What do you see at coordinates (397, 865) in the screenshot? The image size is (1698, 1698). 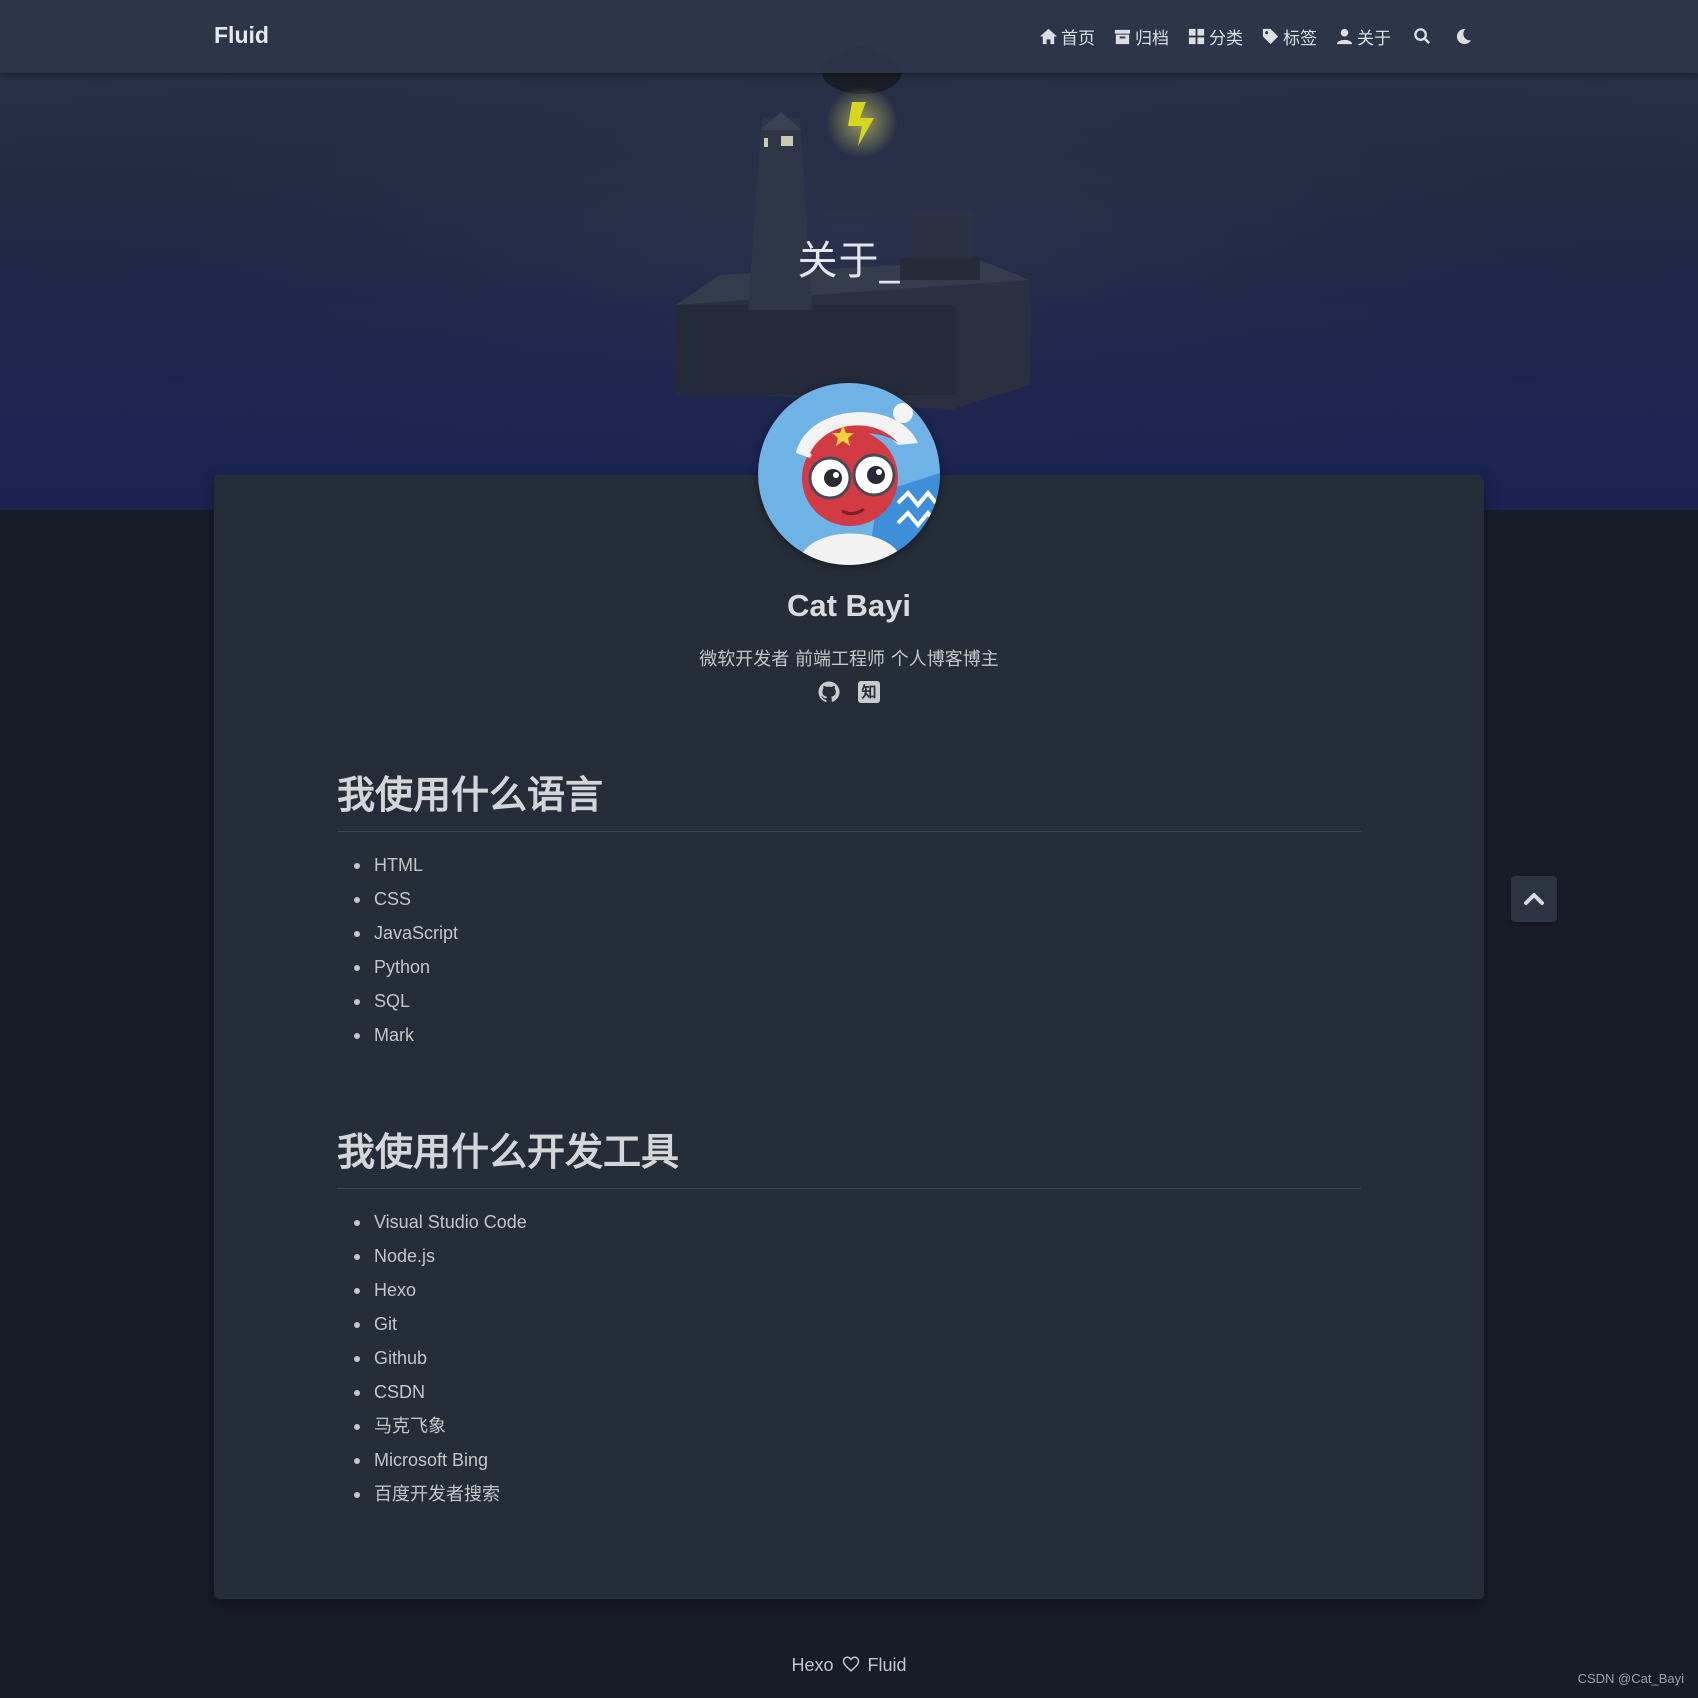 I see `list-item: HTML` at bounding box center [397, 865].